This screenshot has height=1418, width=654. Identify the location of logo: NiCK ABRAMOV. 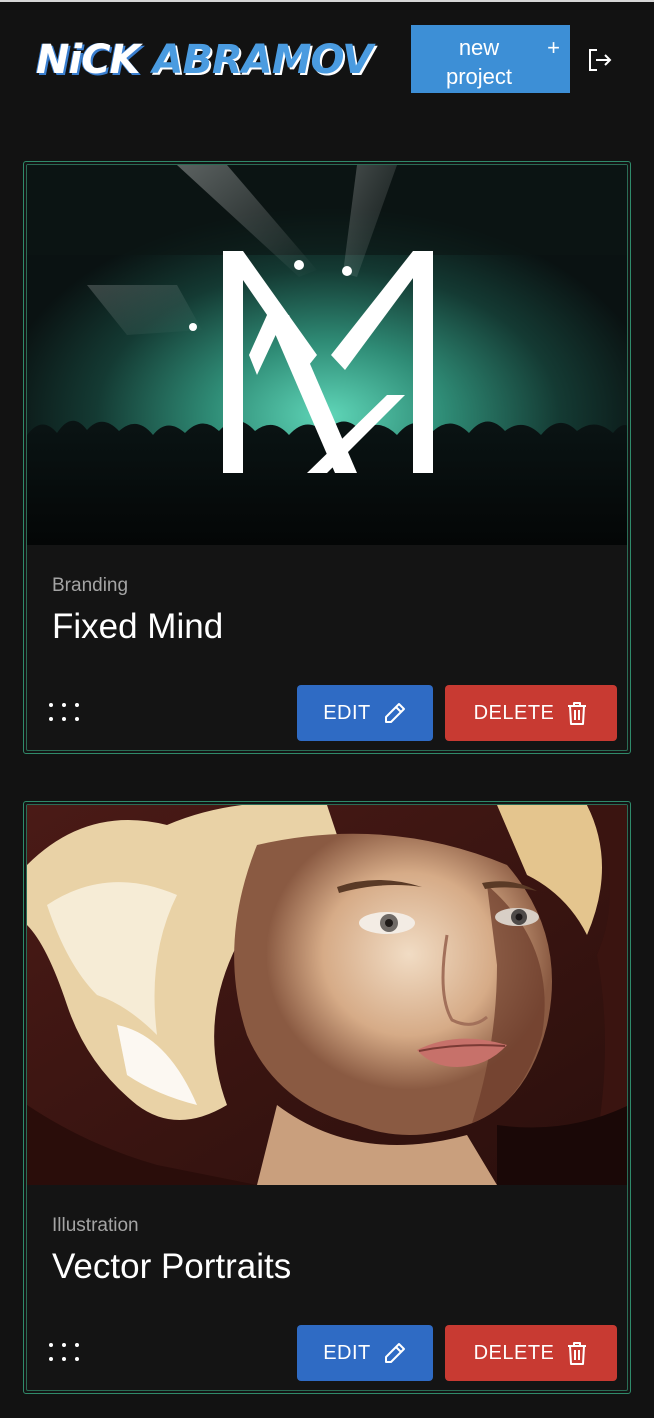
(204, 60).